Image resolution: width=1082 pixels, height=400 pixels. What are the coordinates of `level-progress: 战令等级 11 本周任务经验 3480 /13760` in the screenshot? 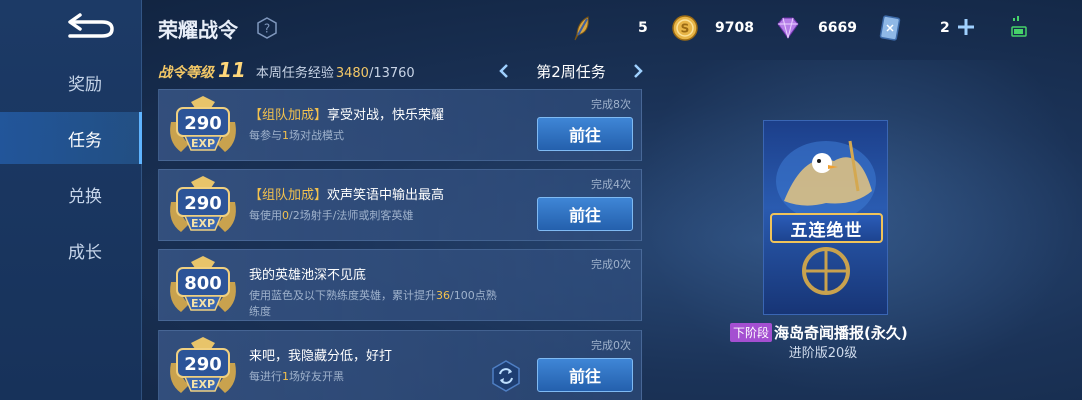 It's located at (286, 70).